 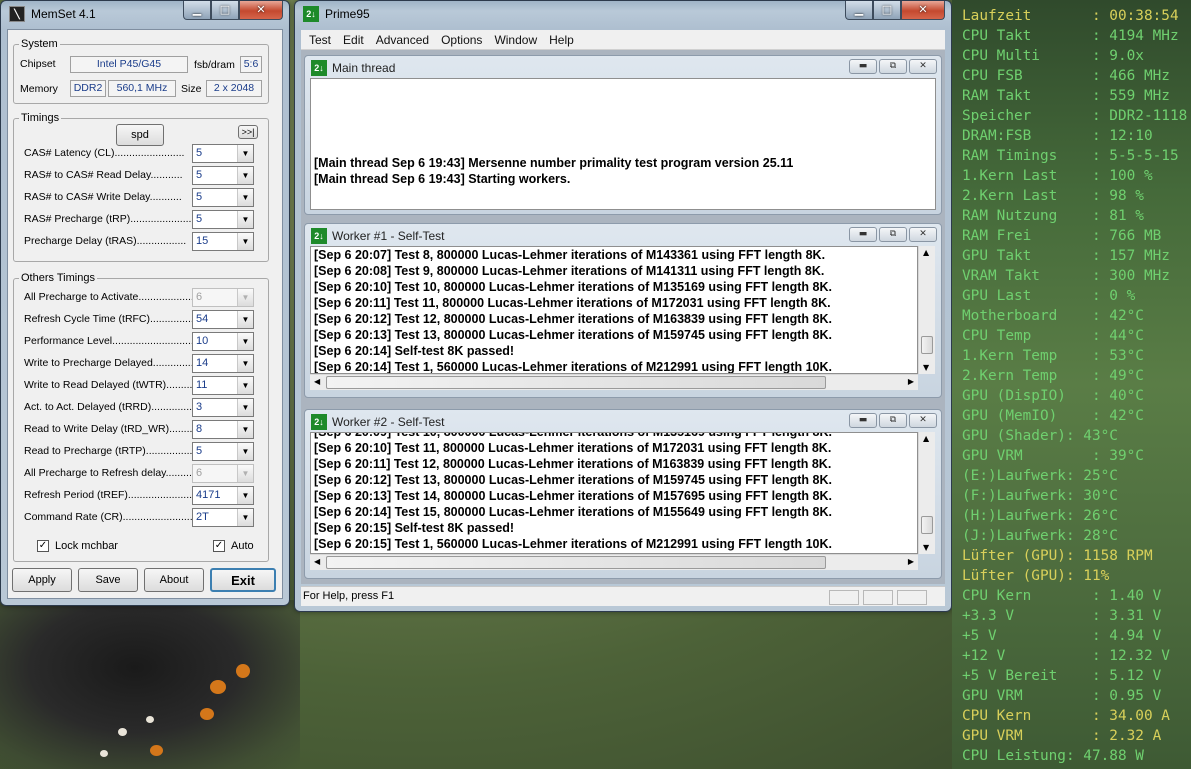 What do you see at coordinates (243, 580) in the screenshot?
I see `exit-button: Exit` at bounding box center [243, 580].